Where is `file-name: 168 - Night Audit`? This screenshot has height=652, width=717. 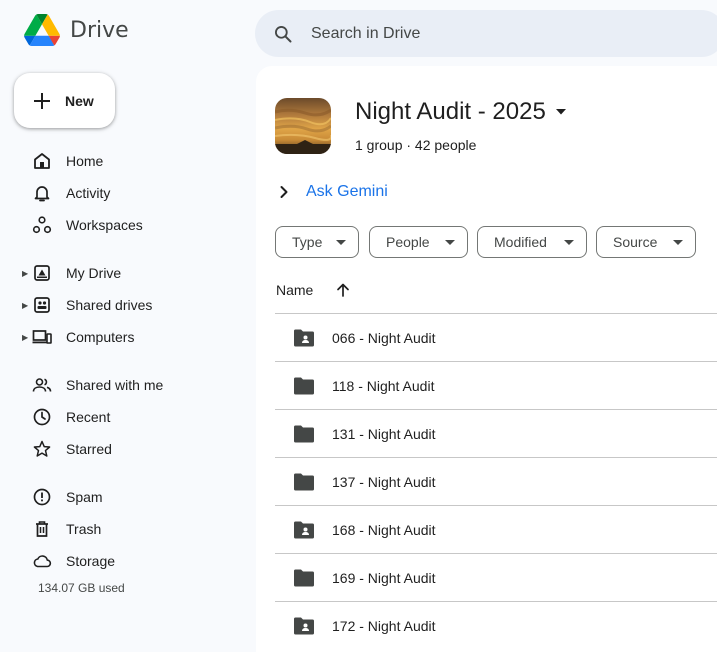
file-name: 168 - Night Audit is located at coordinates (384, 529).